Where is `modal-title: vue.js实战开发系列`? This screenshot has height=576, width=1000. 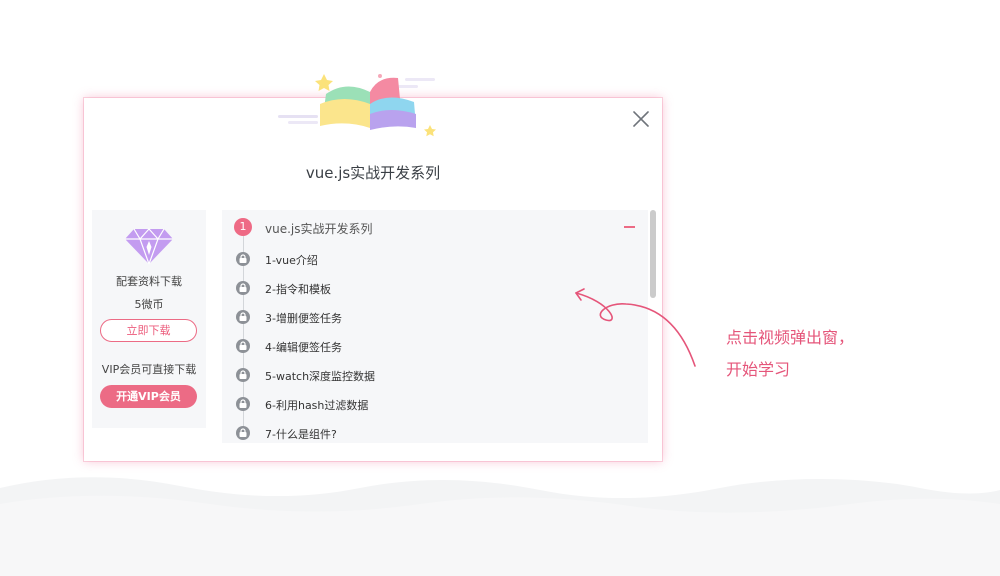
modal-title: vue.js实战开发系列 is located at coordinates (373, 173).